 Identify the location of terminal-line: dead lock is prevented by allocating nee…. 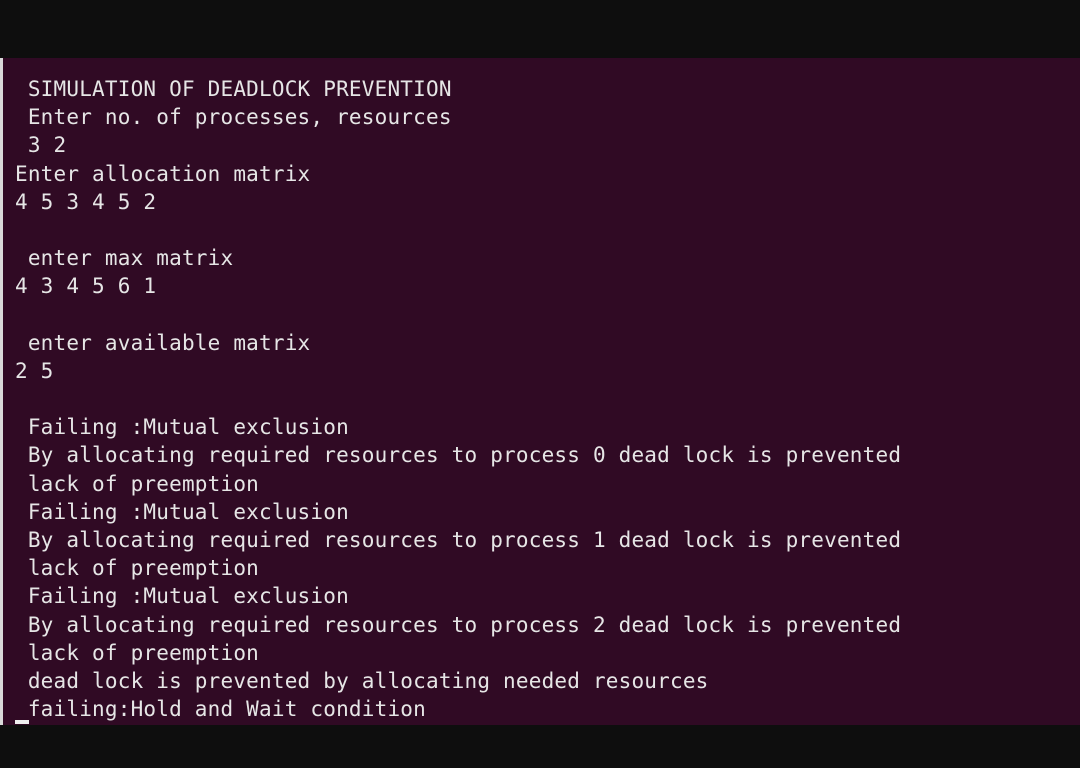
(362, 680).